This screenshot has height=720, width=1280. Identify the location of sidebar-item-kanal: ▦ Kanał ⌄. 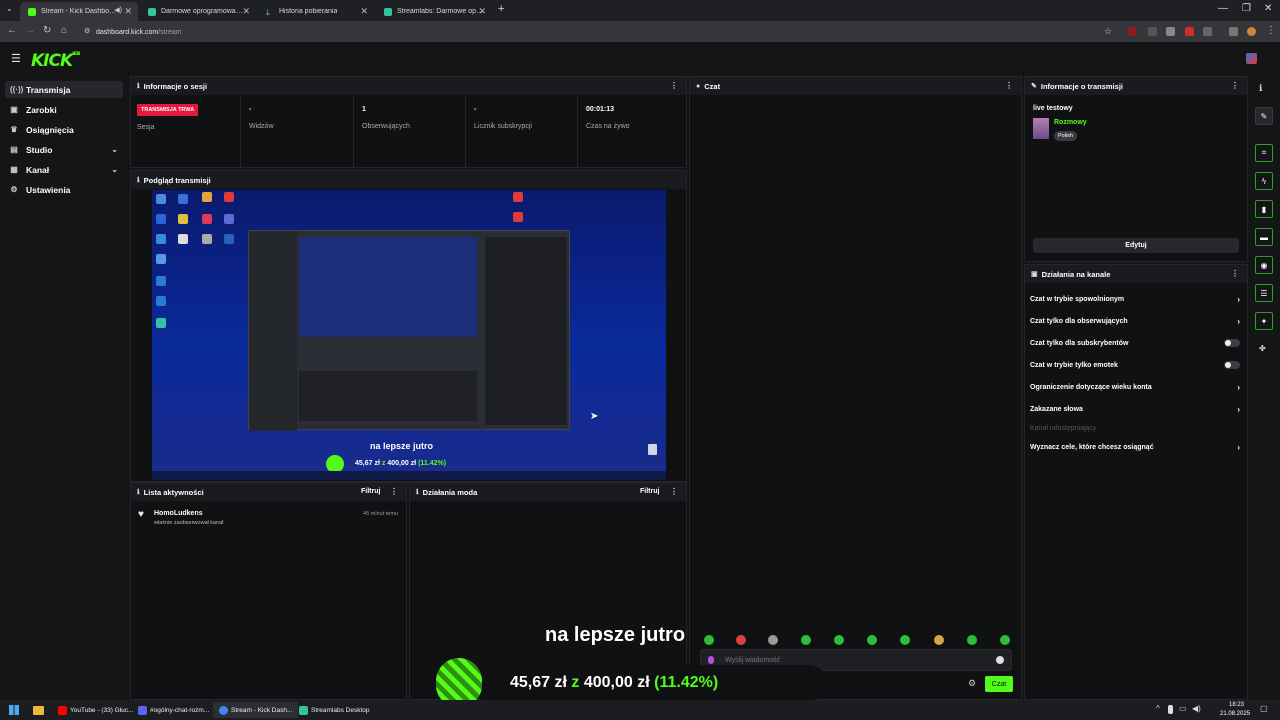
(64, 169).